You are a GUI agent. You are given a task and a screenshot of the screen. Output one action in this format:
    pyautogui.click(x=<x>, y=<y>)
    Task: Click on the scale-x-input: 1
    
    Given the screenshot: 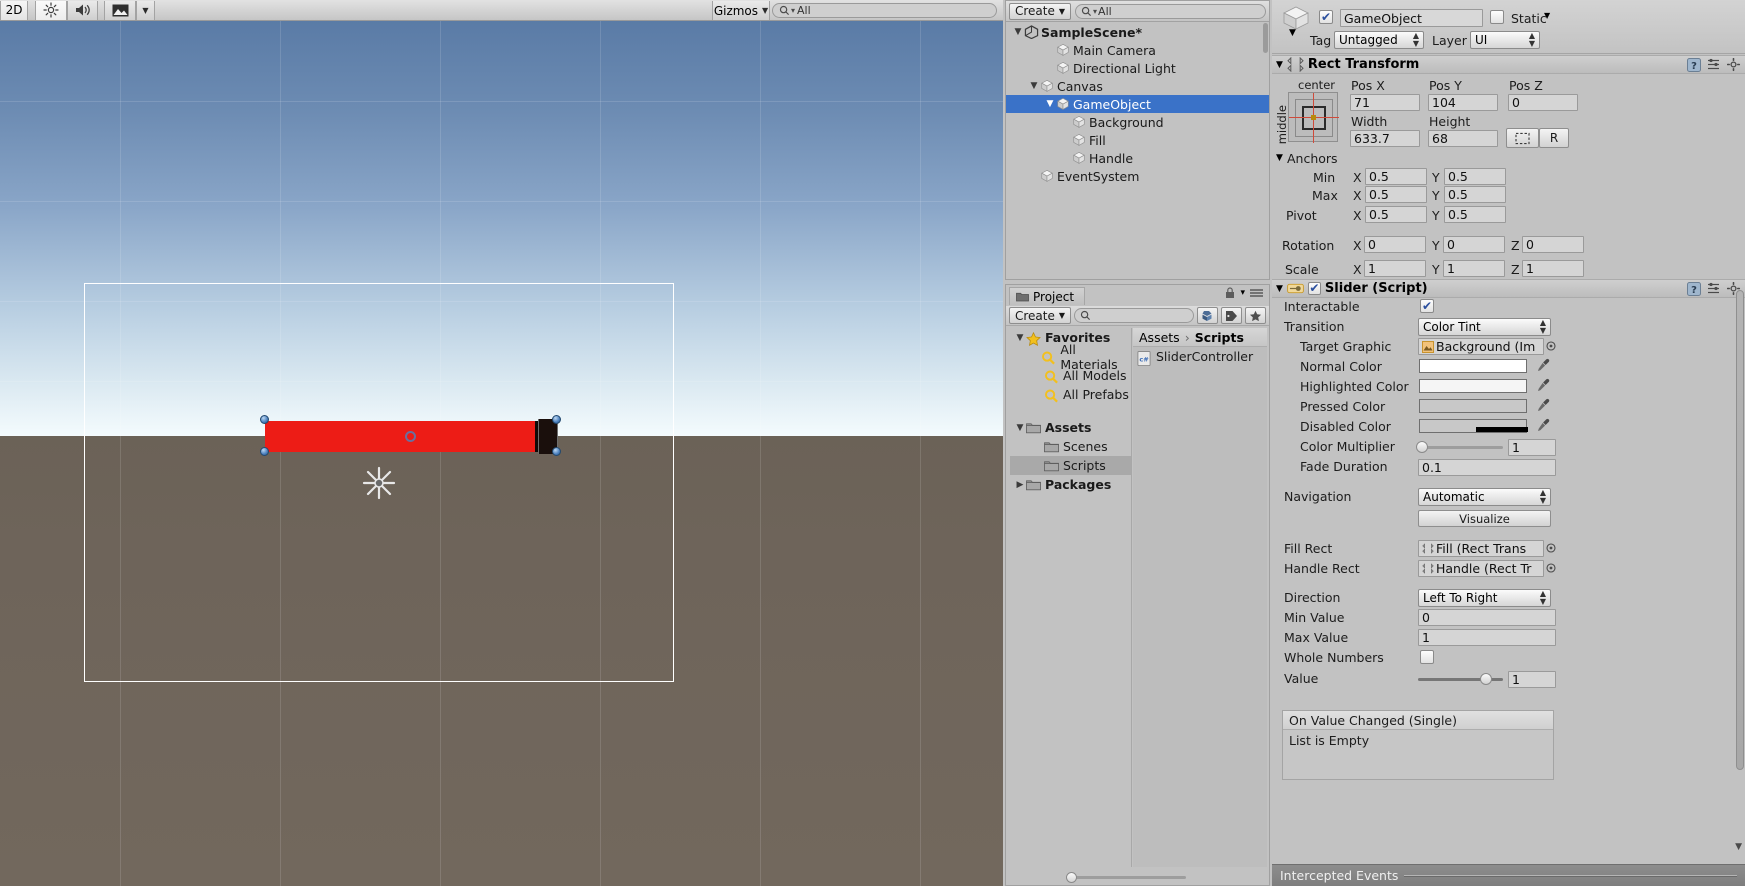 What is the action you would take?
    pyautogui.click(x=1395, y=268)
    